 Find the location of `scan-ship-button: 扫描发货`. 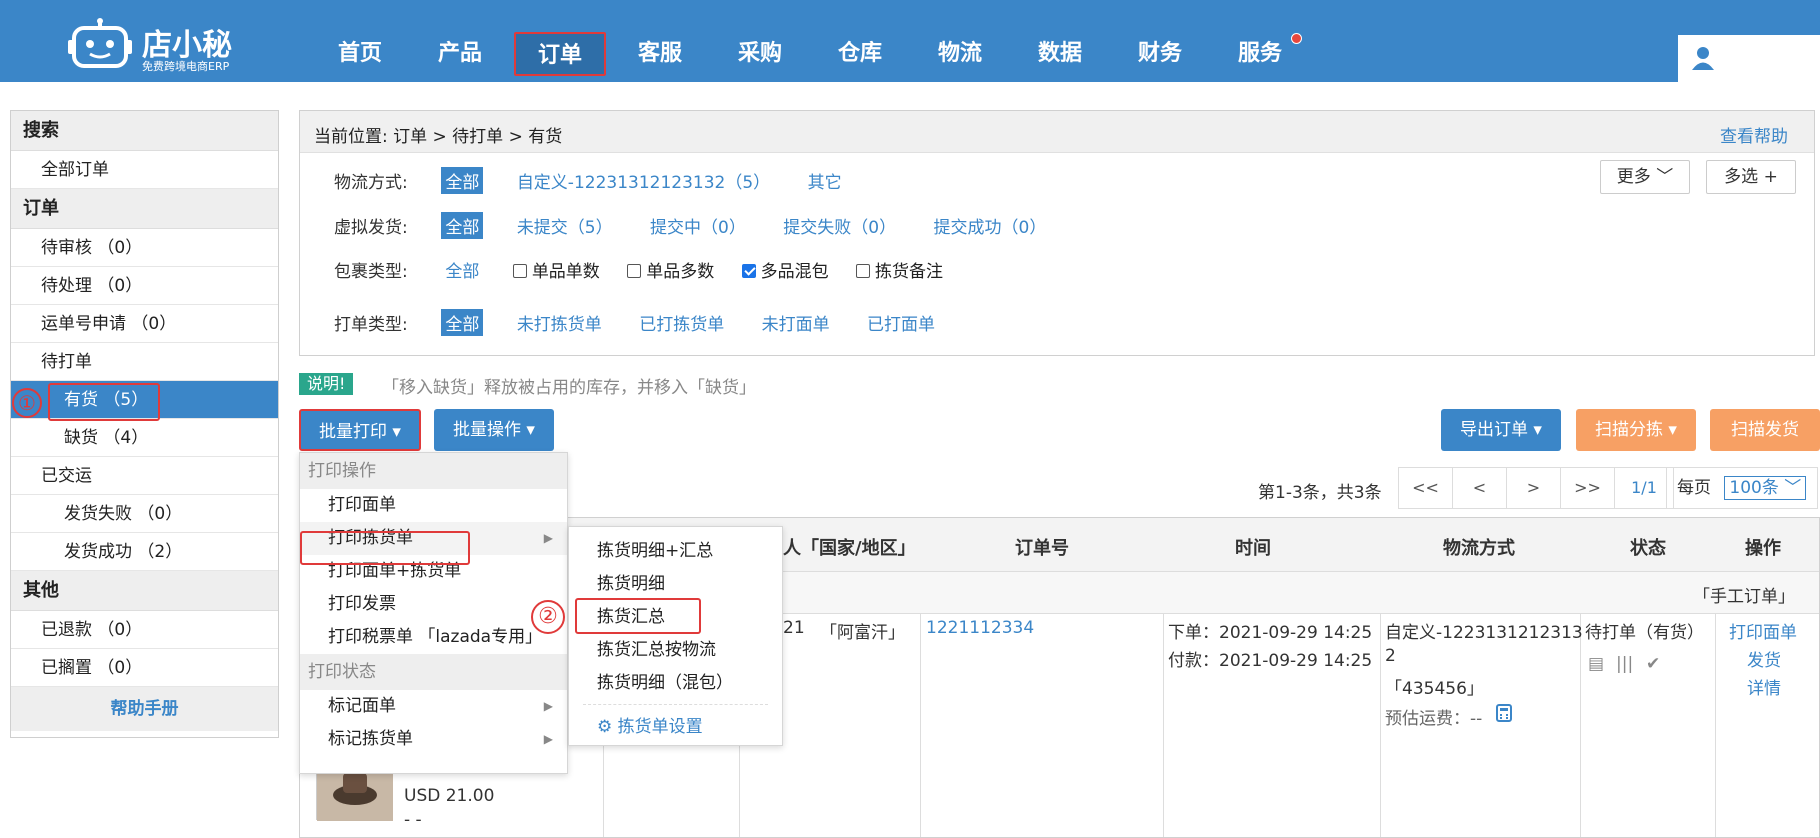

scan-ship-button: 扫描发货 is located at coordinates (1765, 430).